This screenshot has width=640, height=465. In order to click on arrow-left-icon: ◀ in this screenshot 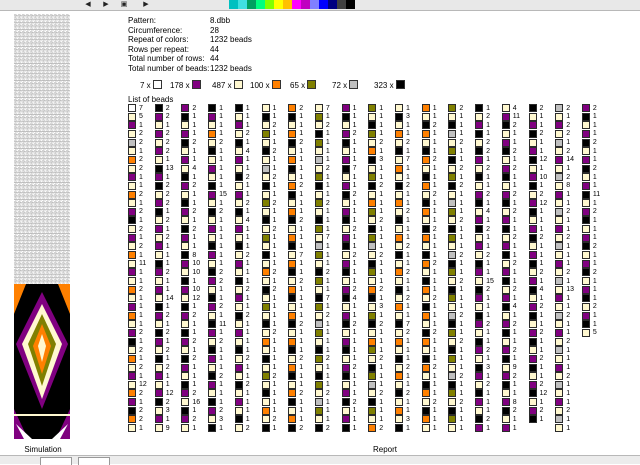, I will do `click(88, 4)`.